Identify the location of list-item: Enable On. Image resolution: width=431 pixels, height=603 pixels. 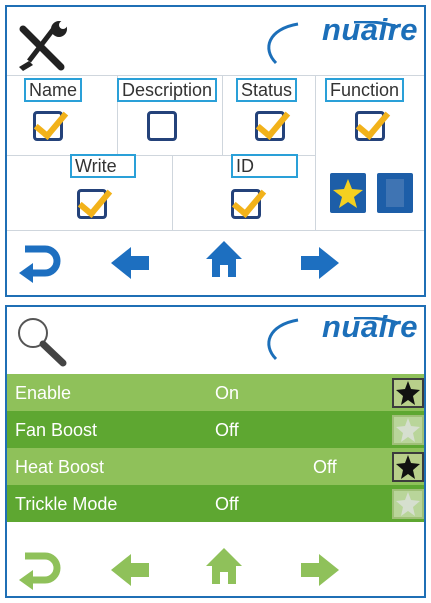
(215, 392).